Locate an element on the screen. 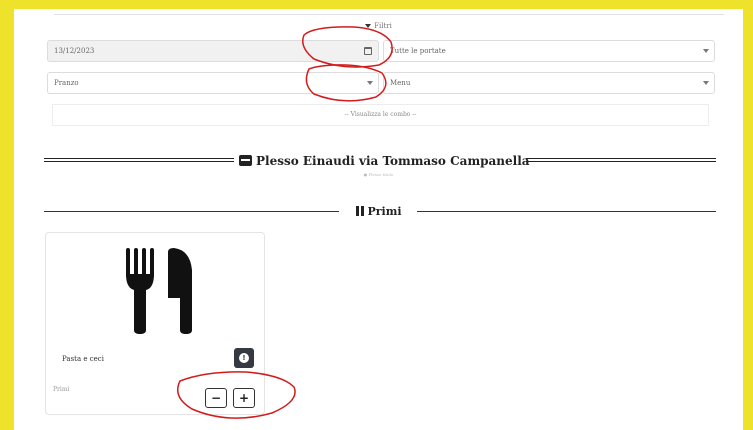 The width and height of the screenshot is (753, 430). section-divider-right is located at coordinates (566, 211).